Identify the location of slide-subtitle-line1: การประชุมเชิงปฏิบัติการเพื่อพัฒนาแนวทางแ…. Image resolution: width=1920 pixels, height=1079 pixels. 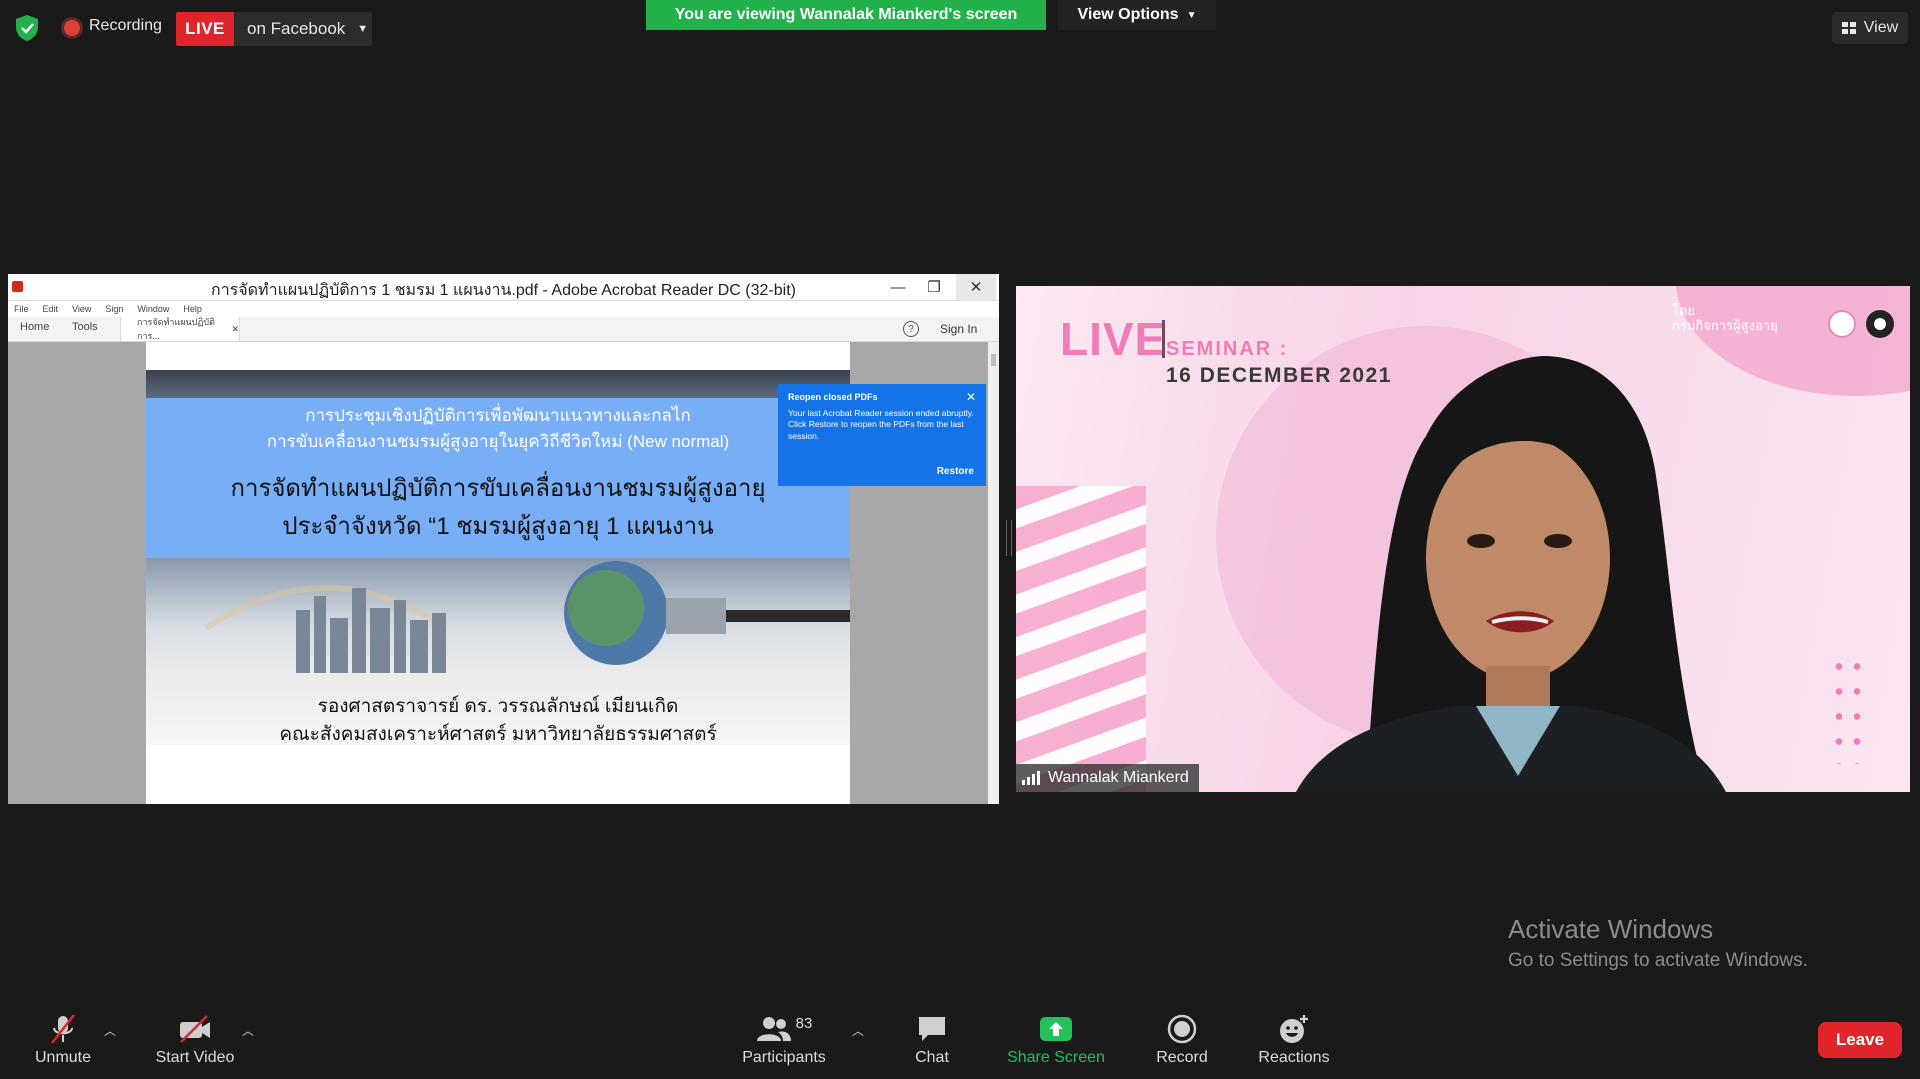
(498, 415).